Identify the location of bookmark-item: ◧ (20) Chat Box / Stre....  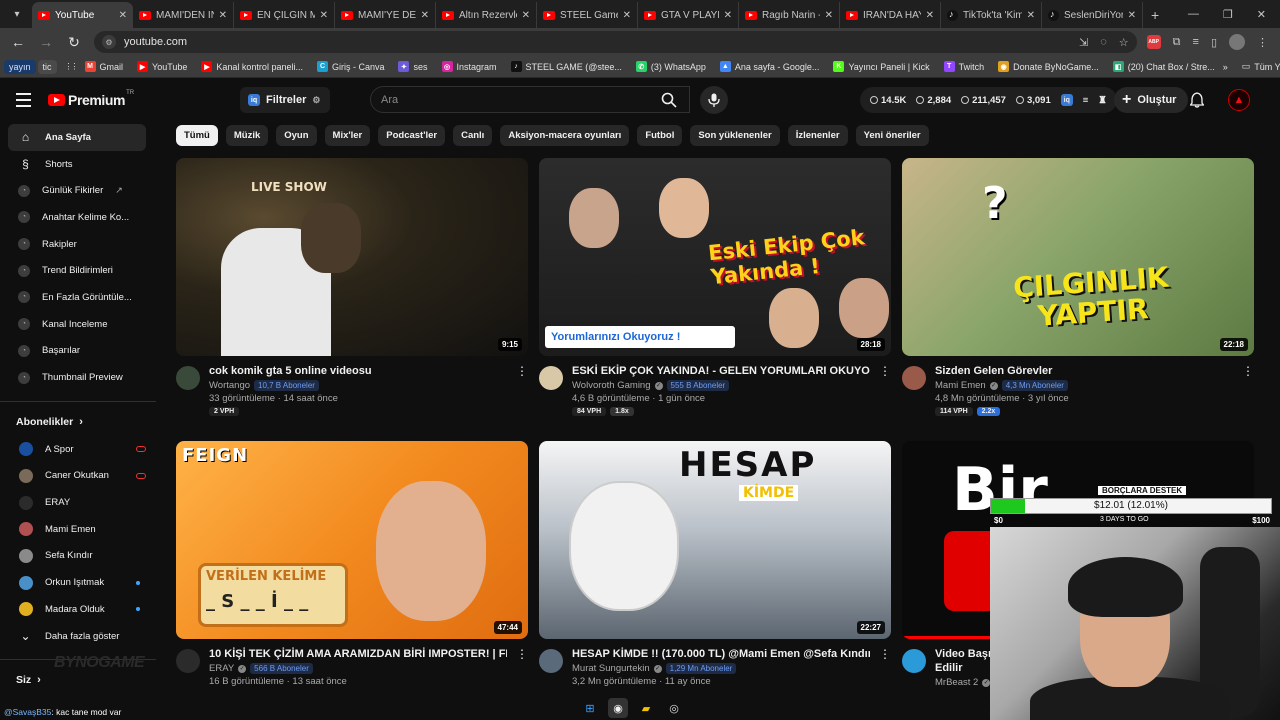
(1164, 66).